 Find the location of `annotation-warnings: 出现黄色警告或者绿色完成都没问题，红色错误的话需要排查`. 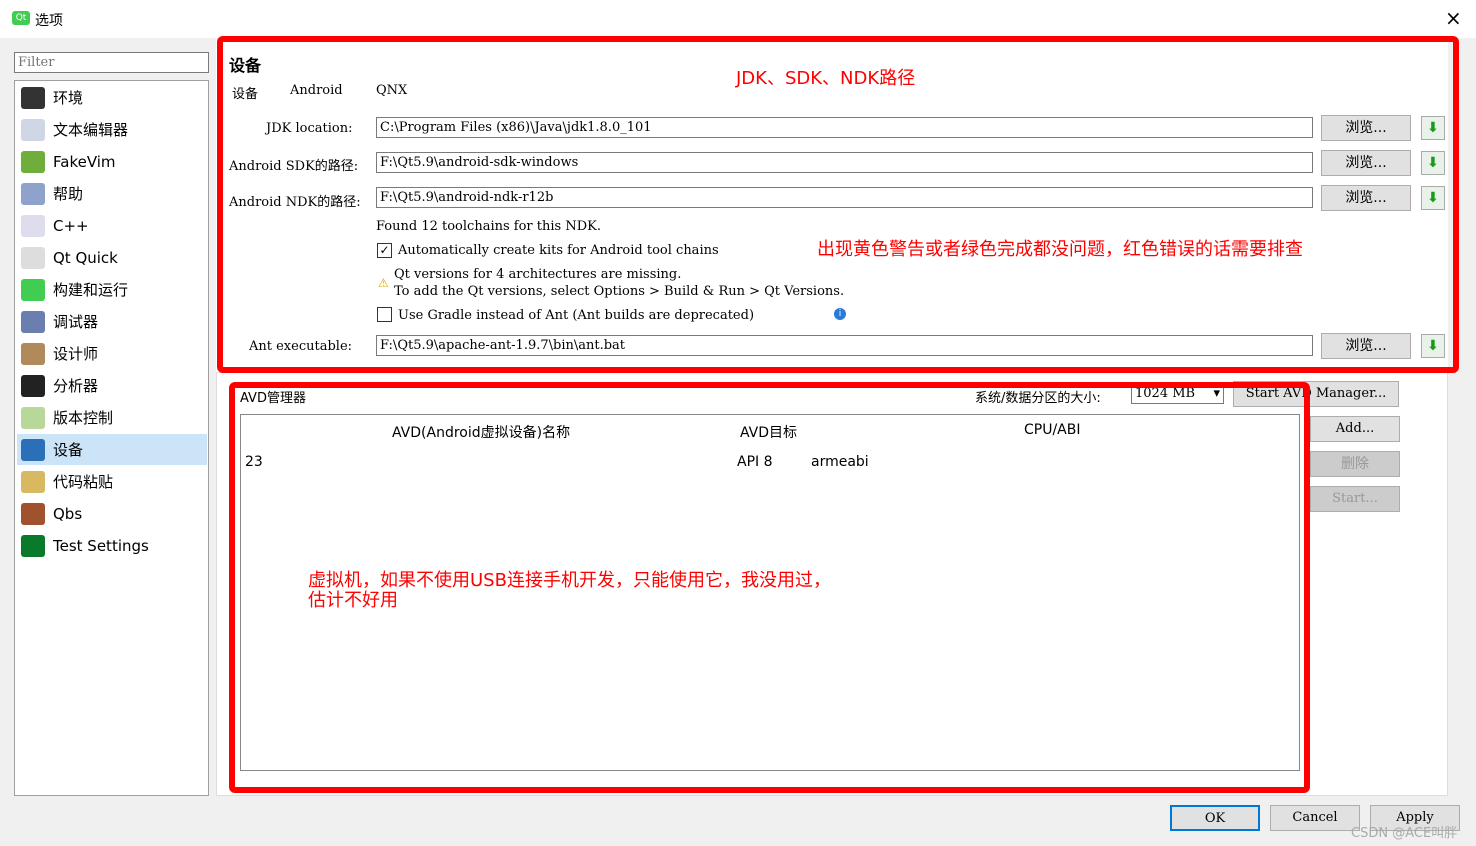

annotation-warnings: 出现黄色警告或者绿色完成都没问题，红色错误的话需要排查 is located at coordinates (1060, 249).